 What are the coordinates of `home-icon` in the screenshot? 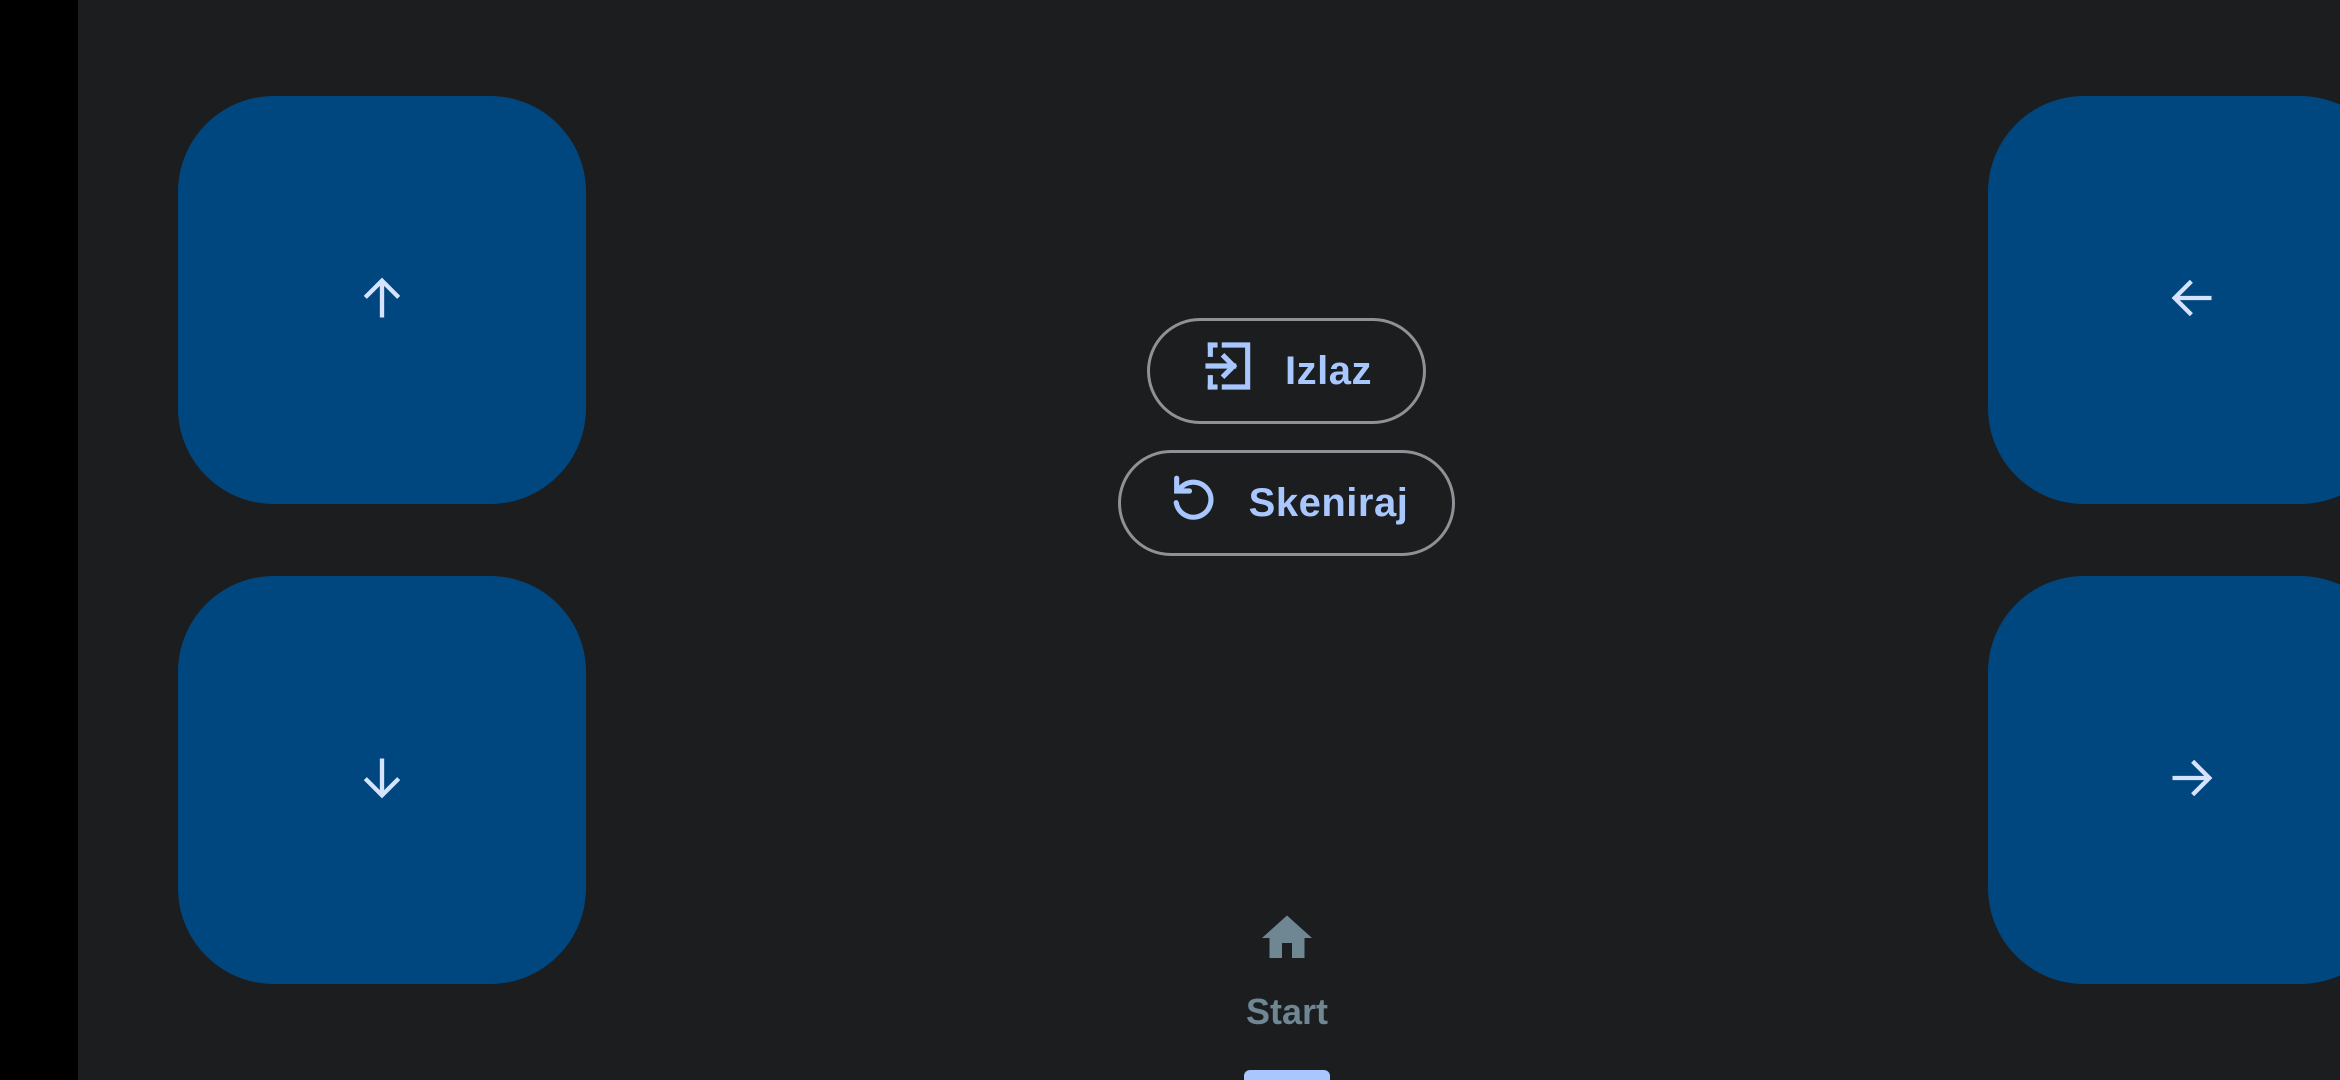 It's located at (1287, 934).